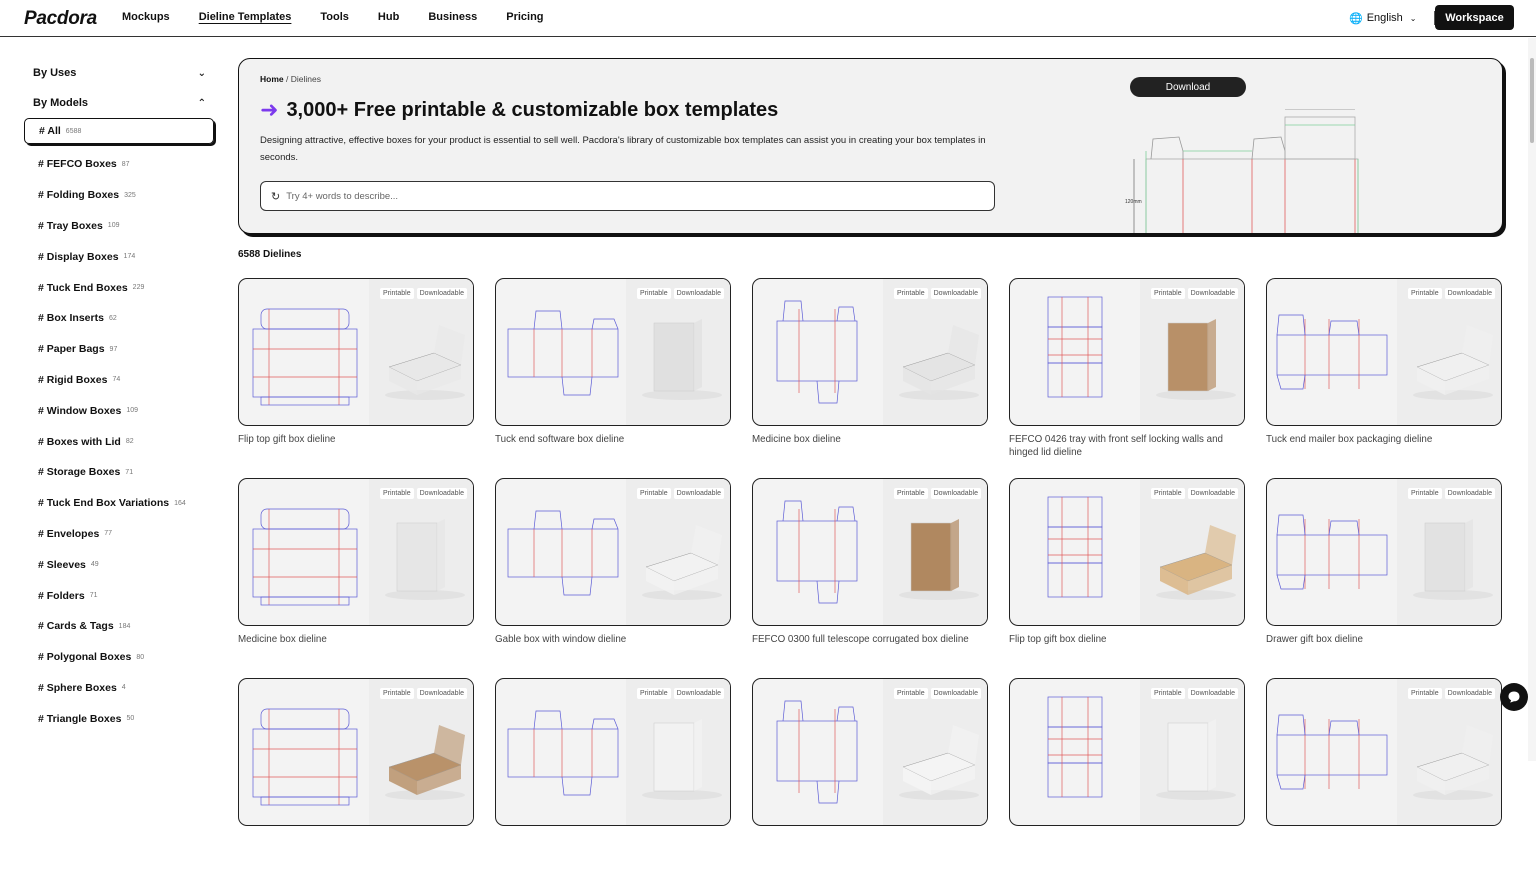 This screenshot has height=878, width=1536. Describe the element at coordinates (119, 318) in the screenshot. I see `sidebar-item-box-inserts: # Box Inserts 62` at that location.